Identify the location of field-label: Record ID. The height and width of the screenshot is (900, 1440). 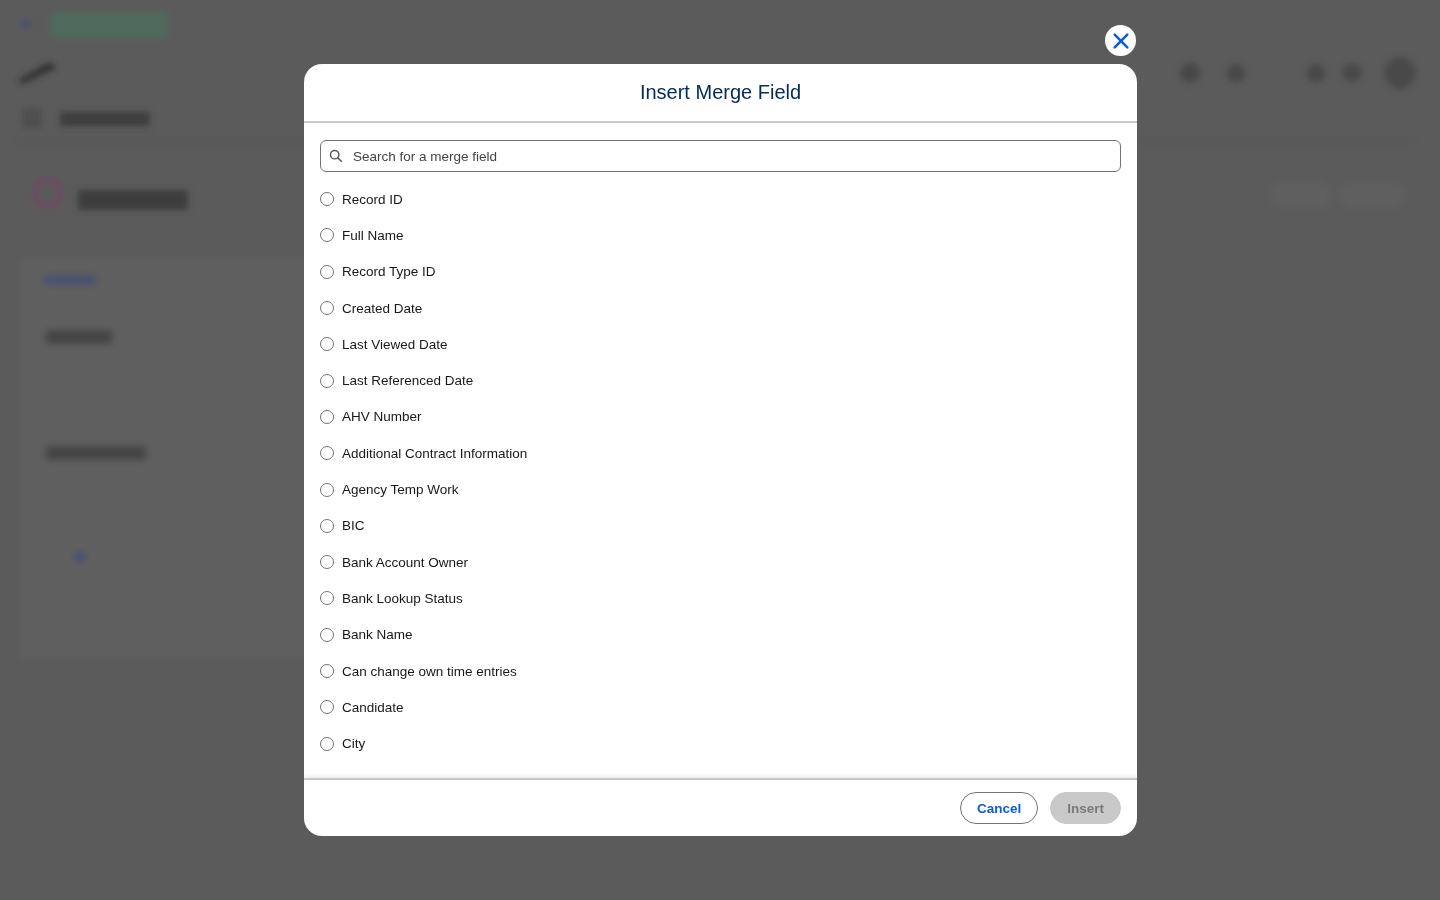
(372, 199).